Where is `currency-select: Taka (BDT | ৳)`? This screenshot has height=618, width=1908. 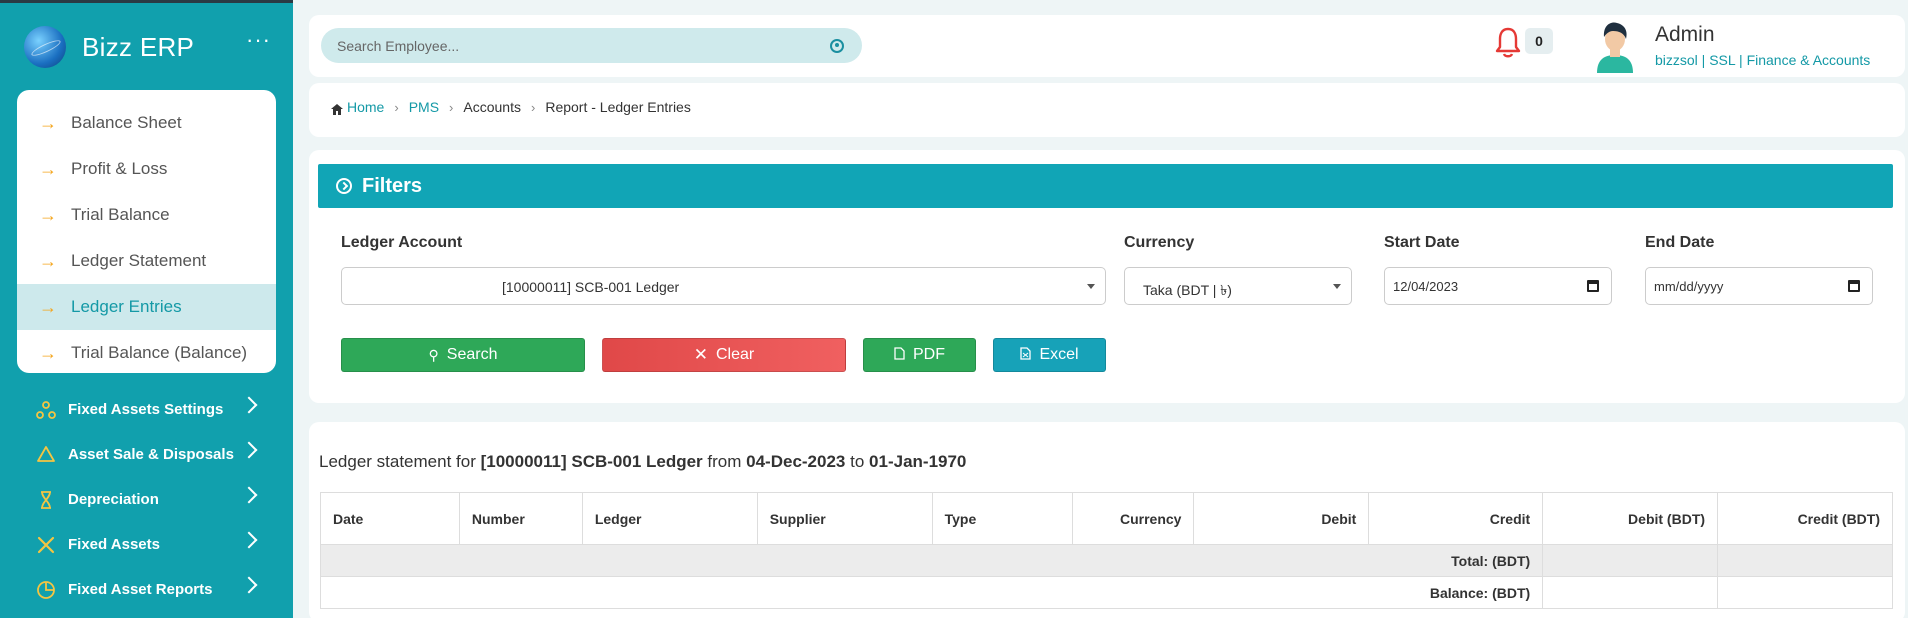
currency-select: Taka (BDT | ৳) is located at coordinates (1238, 286).